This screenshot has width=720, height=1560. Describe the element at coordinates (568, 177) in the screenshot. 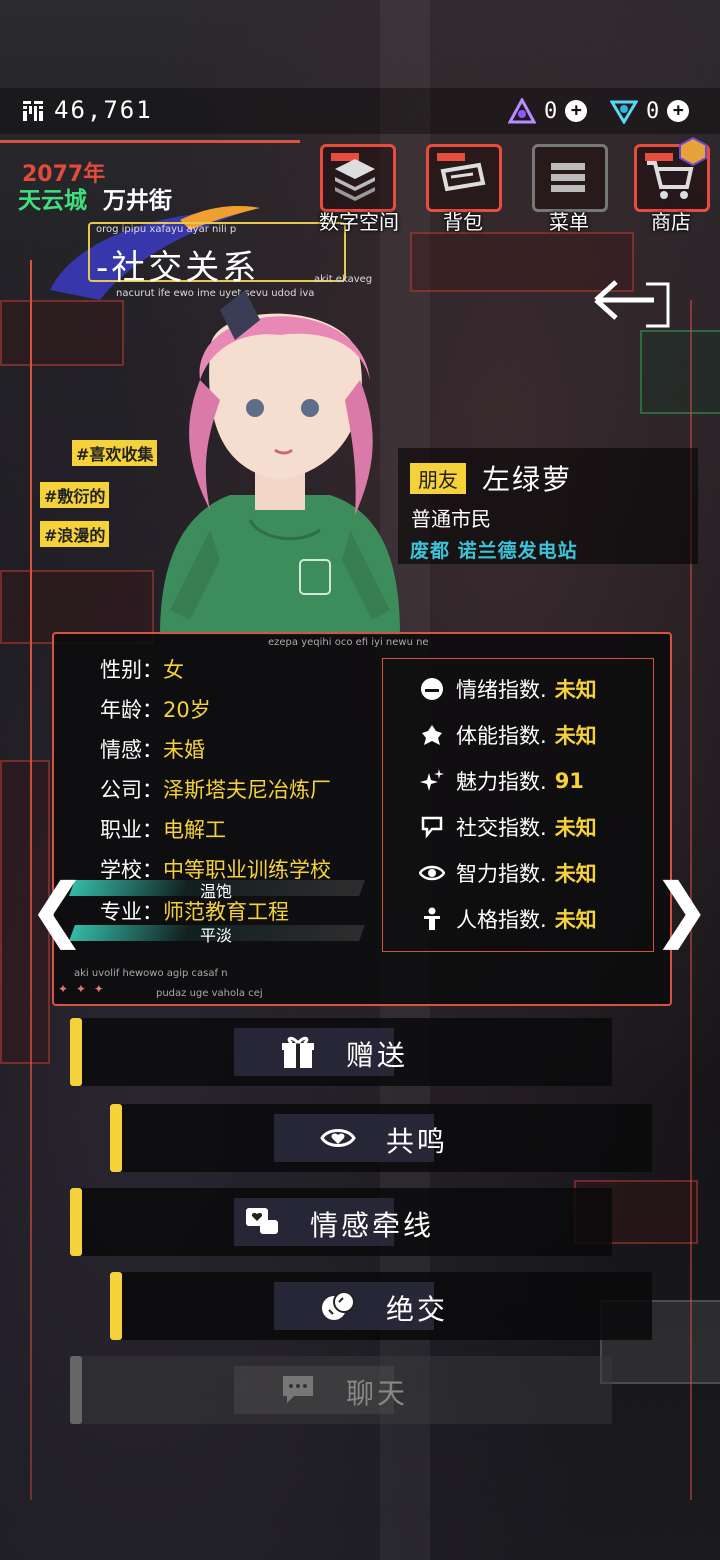

I see `menu-icon` at that location.